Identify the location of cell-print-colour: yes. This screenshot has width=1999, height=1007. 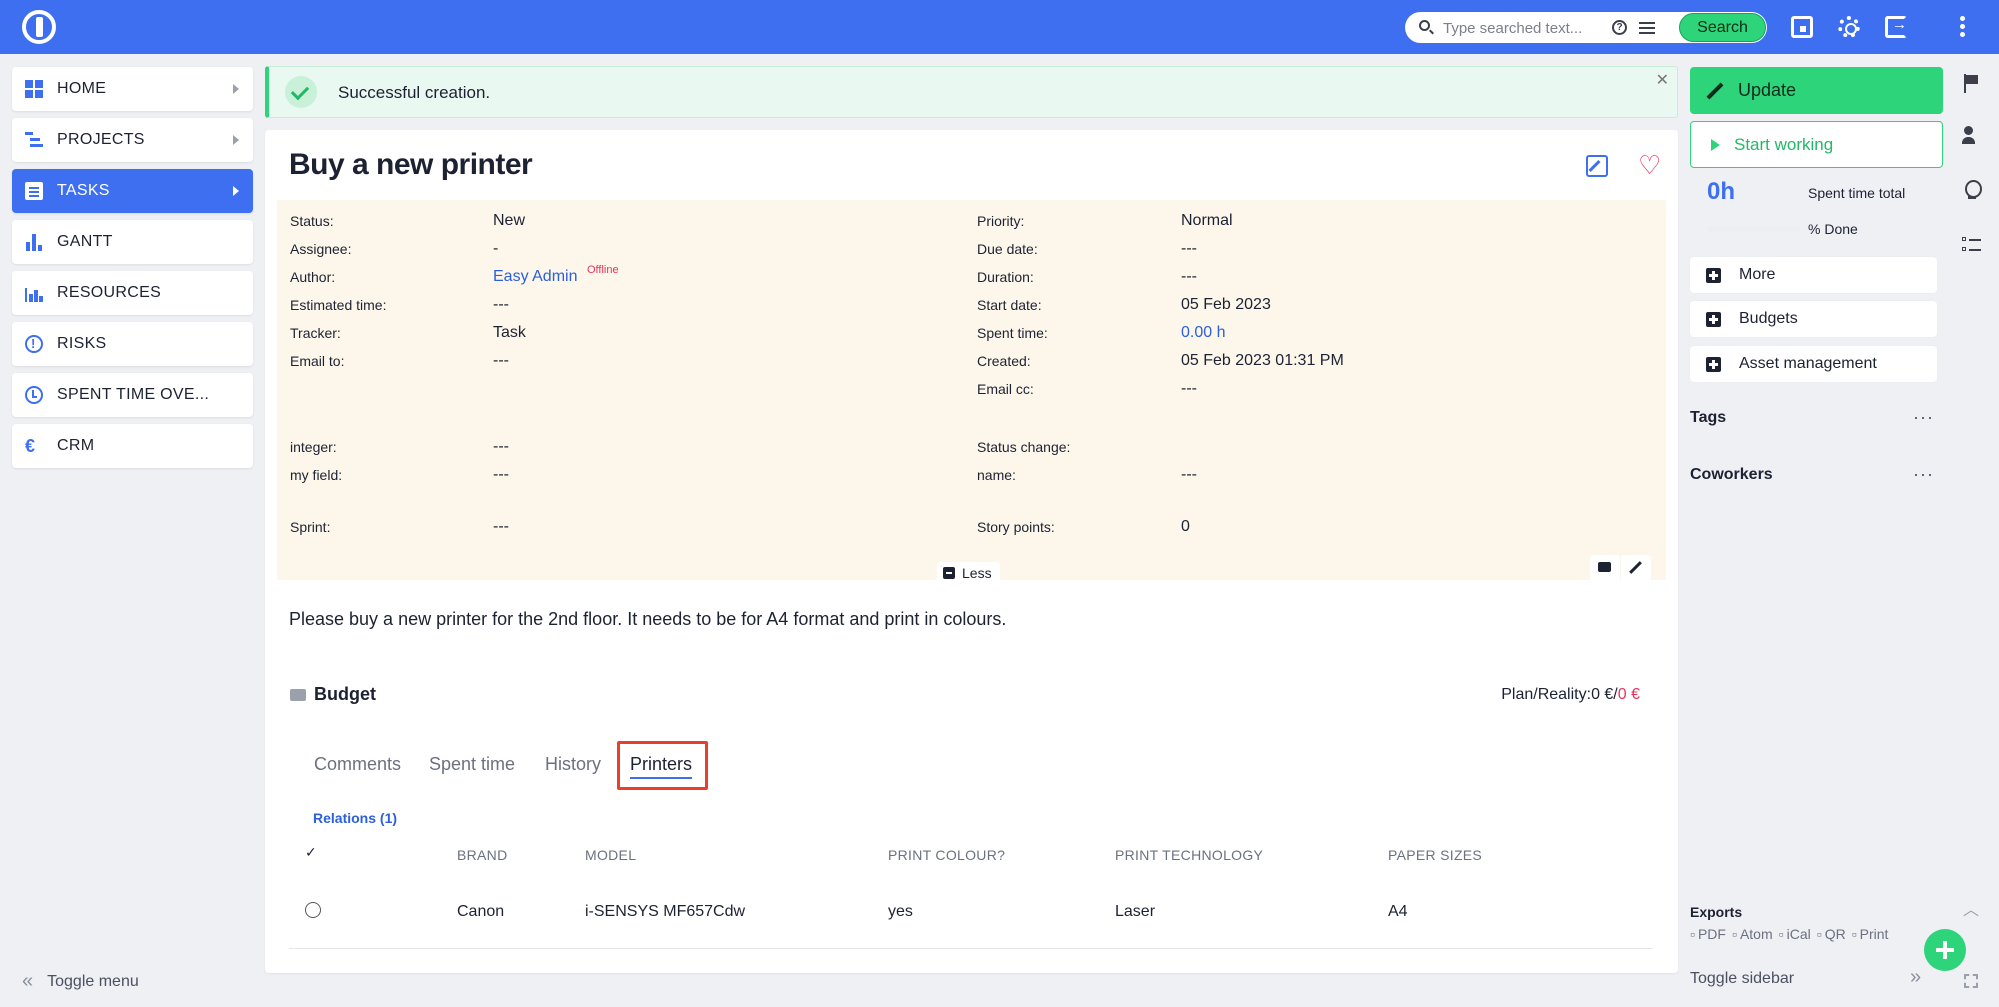
(900, 911).